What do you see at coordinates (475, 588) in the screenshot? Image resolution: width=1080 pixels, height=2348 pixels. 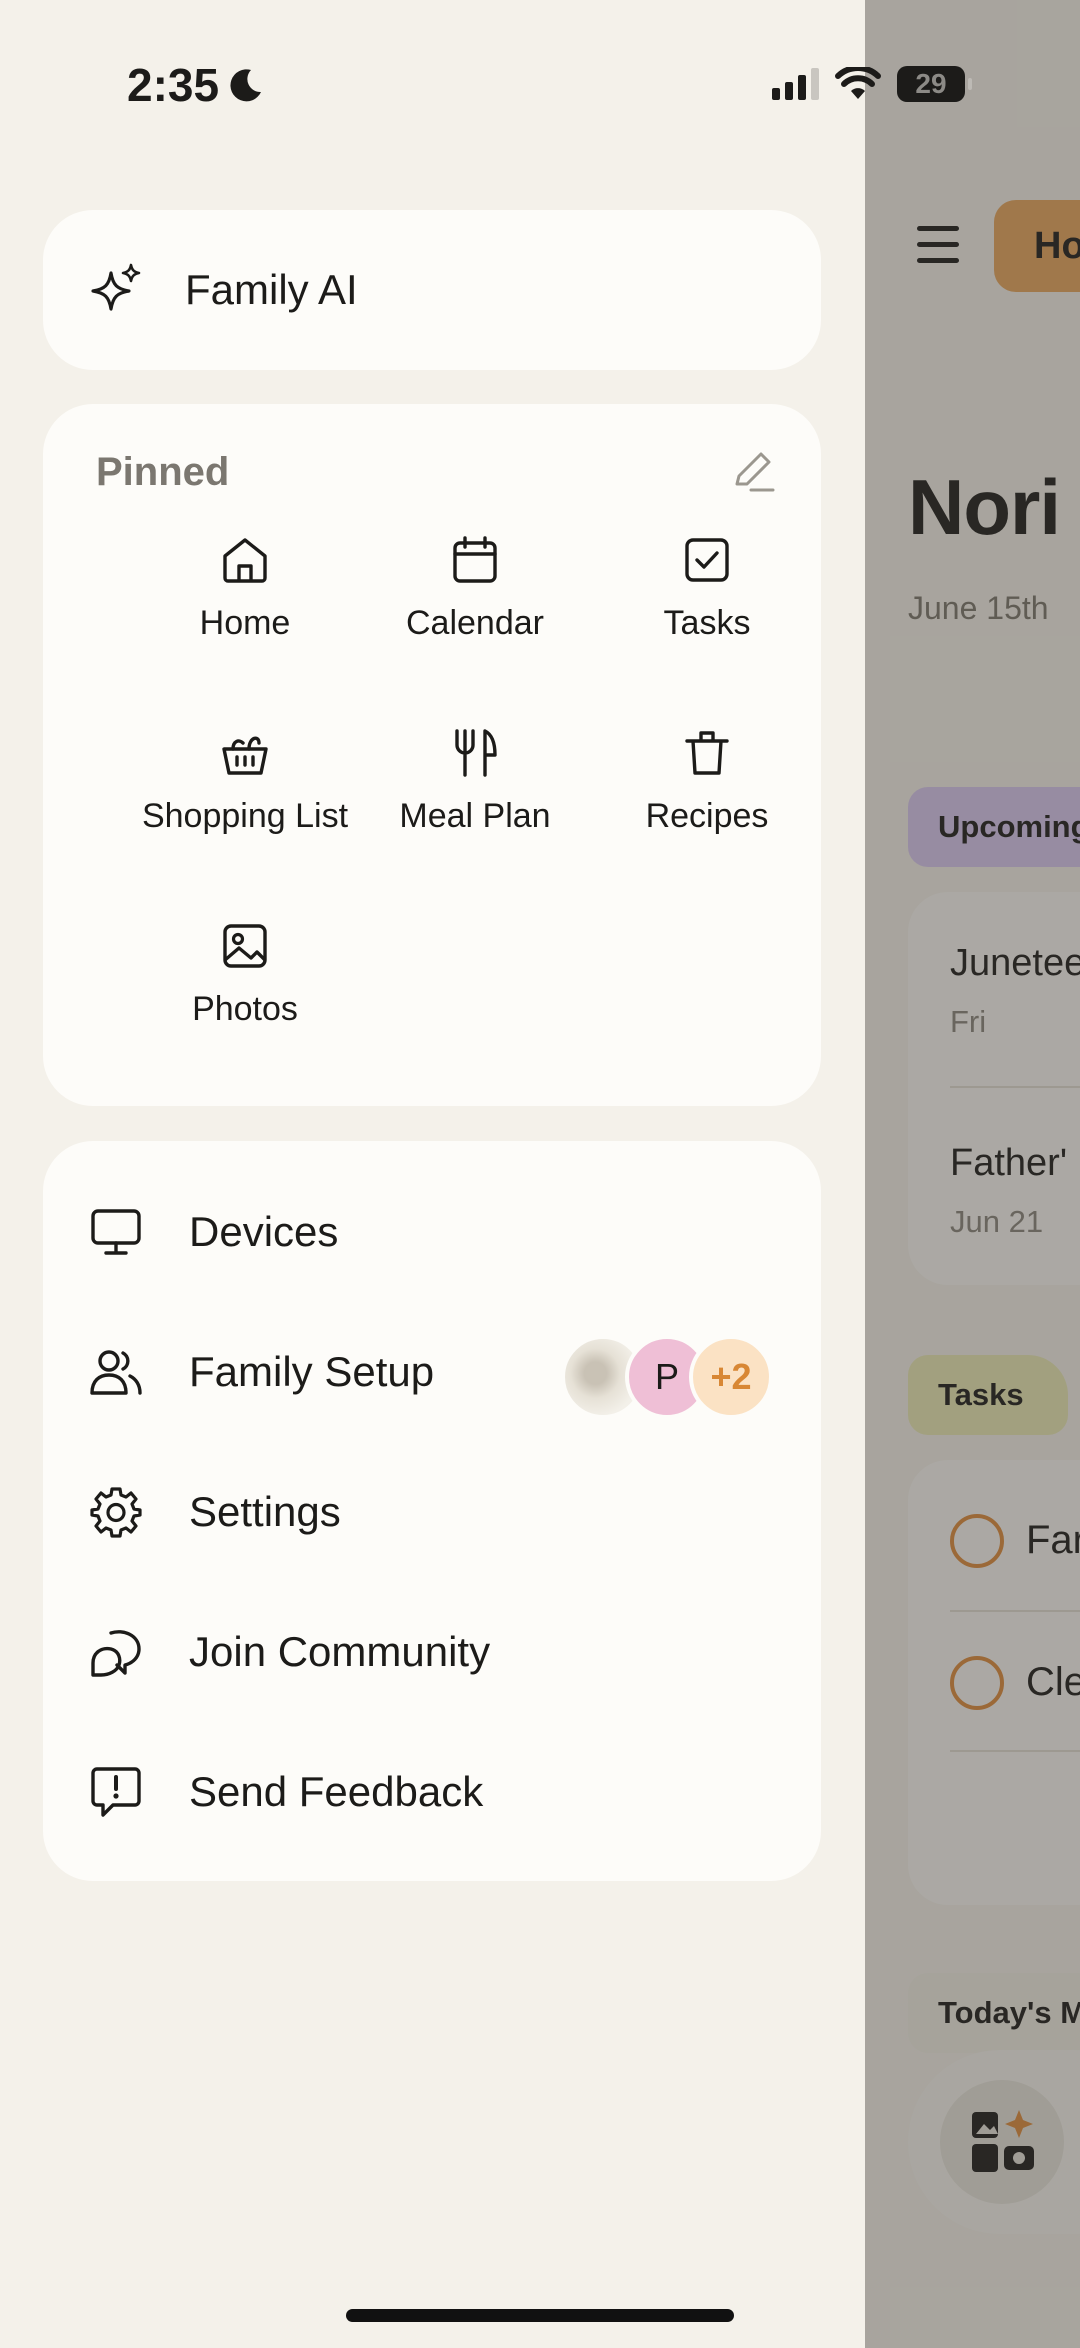 I see `pinned-item-calendar: Calendar` at bounding box center [475, 588].